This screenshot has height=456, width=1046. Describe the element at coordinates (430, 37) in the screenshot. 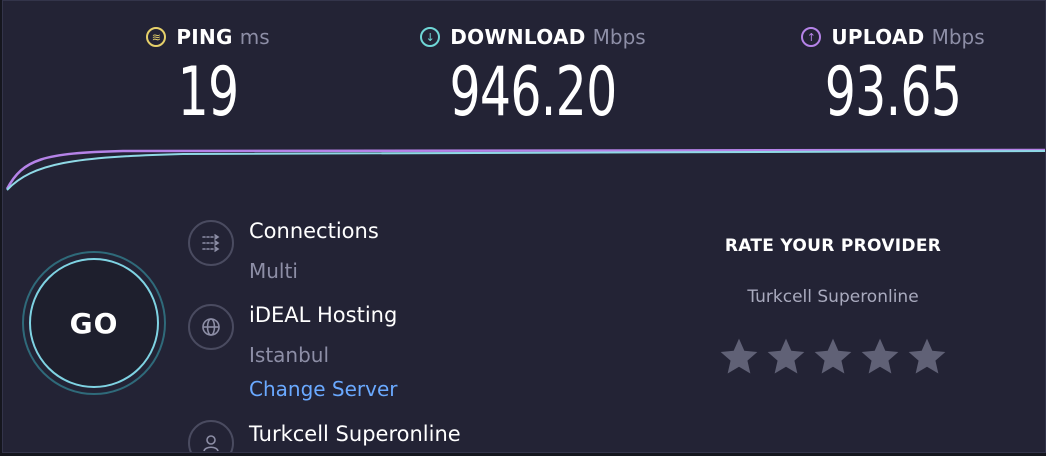

I see `download-arrow-icon: ↓` at that location.